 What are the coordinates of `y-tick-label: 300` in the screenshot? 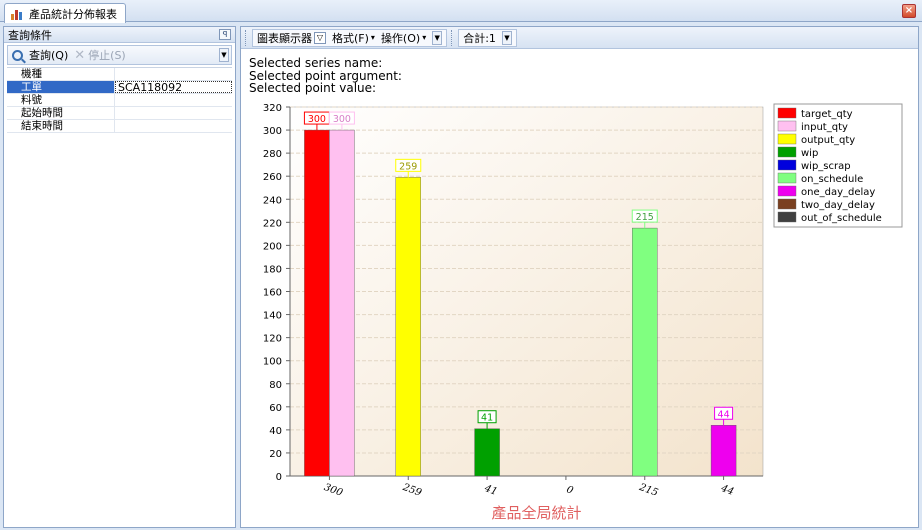 It's located at (272, 131).